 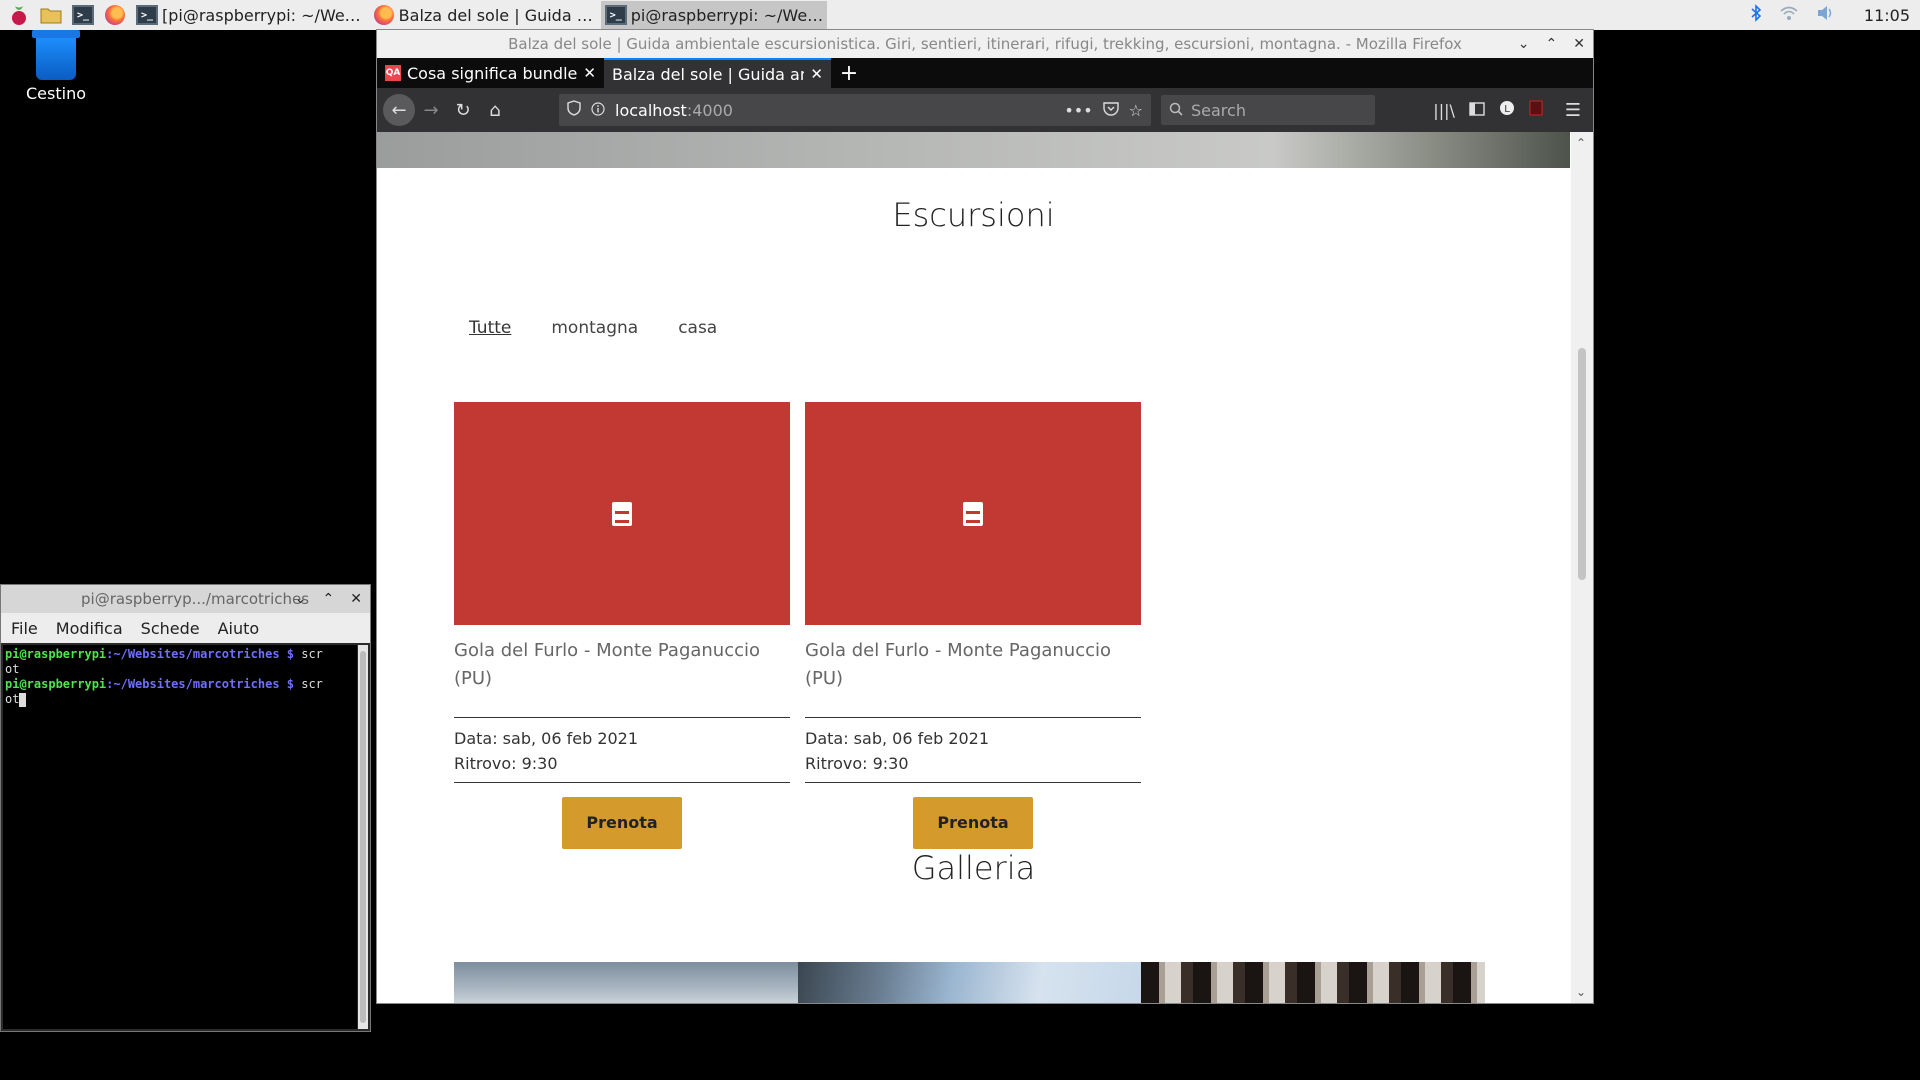 What do you see at coordinates (195, 599) in the screenshot?
I see `terminal-title: pi@raspberryp.../marcotriches` at bounding box center [195, 599].